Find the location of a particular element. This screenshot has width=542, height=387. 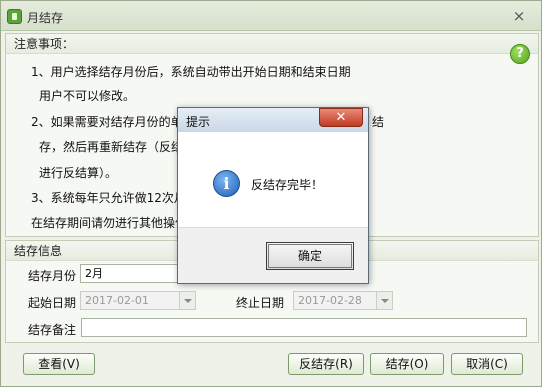

remark-input is located at coordinates (304, 327).